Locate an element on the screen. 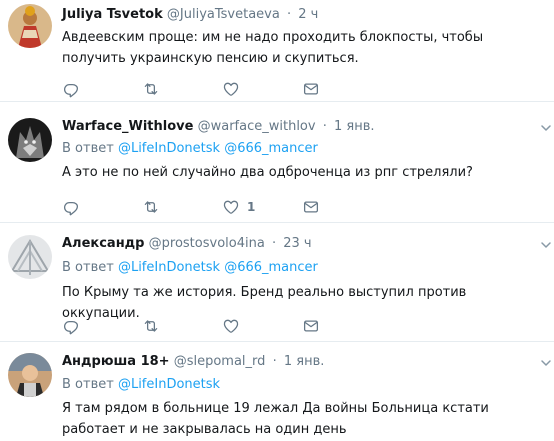 Image resolution: width=554 pixels, height=441 pixels. author-handle: @JuliyaTsvetaeva is located at coordinates (223, 14).